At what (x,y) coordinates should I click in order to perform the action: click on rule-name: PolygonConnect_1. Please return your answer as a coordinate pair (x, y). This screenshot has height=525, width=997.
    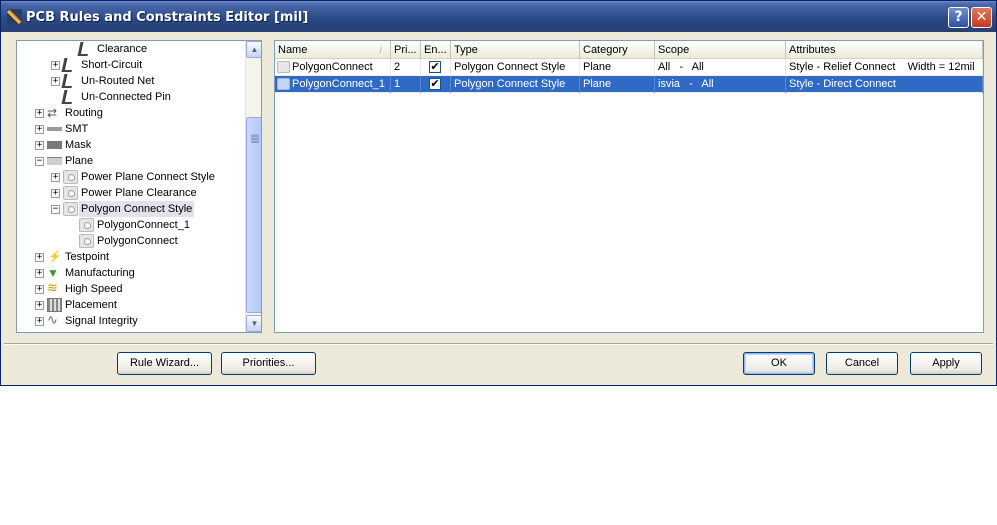
    Looking at the image, I should click on (338, 84).